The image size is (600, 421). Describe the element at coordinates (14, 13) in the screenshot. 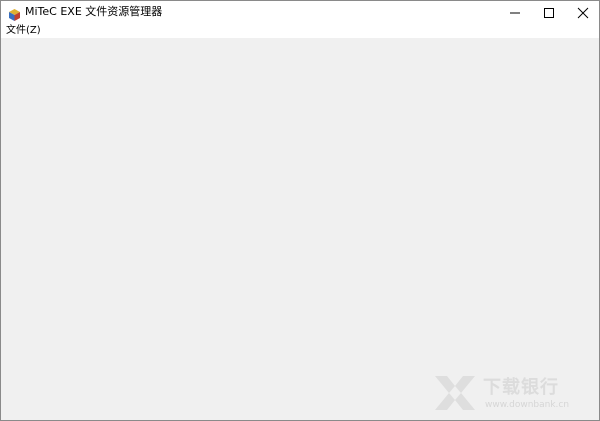

I see `app-icon` at that location.